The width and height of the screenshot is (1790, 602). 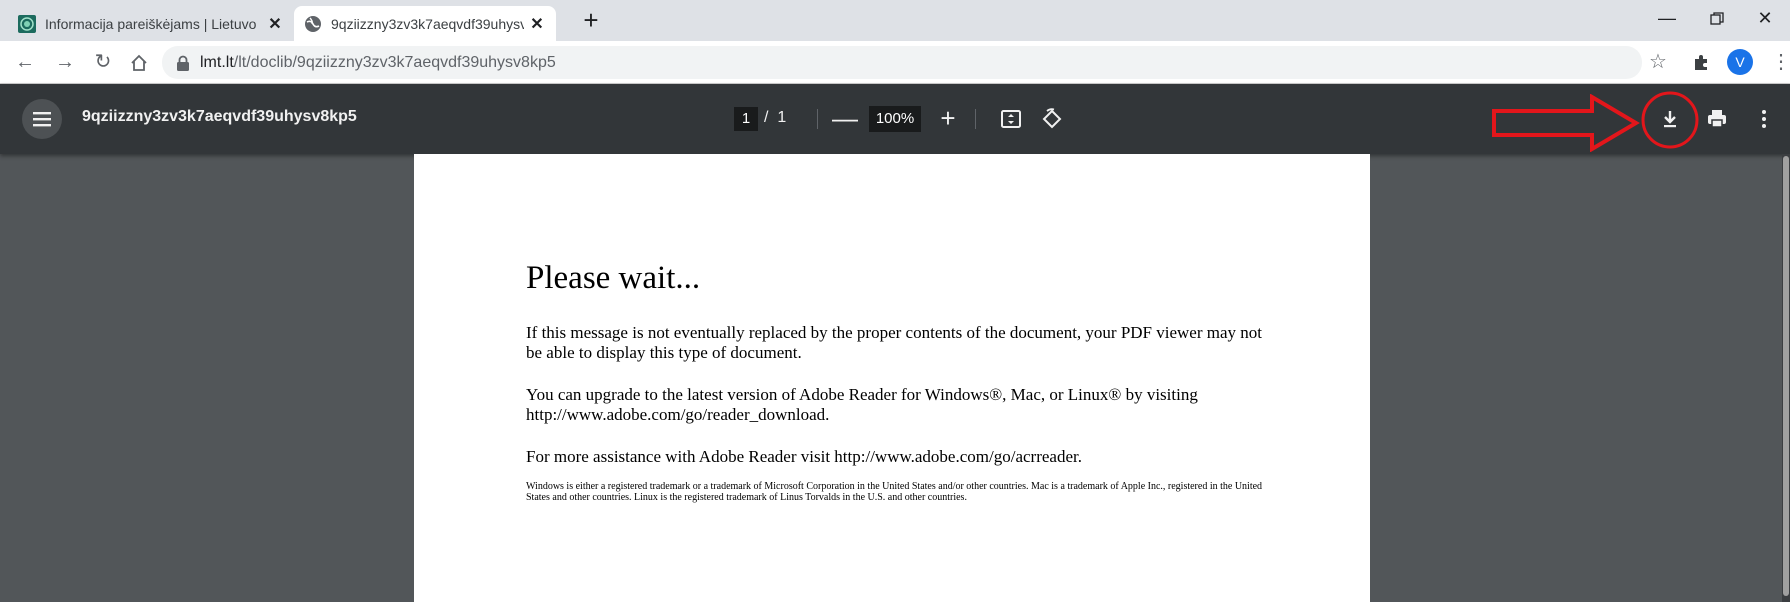 What do you see at coordinates (217, 62) in the screenshot?
I see `url-host: lmt.lt` at bounding box center [217, 62].